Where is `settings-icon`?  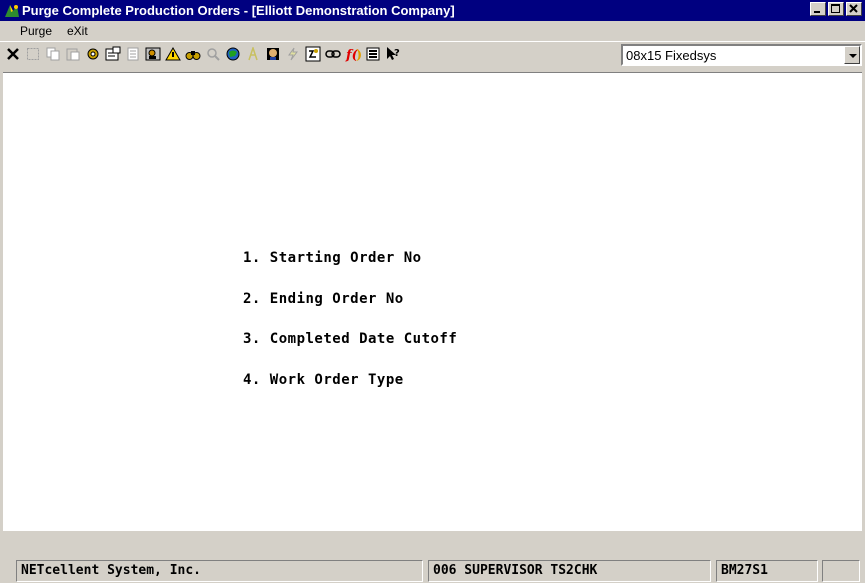
settings-icon is located at coordinates (93, 54).